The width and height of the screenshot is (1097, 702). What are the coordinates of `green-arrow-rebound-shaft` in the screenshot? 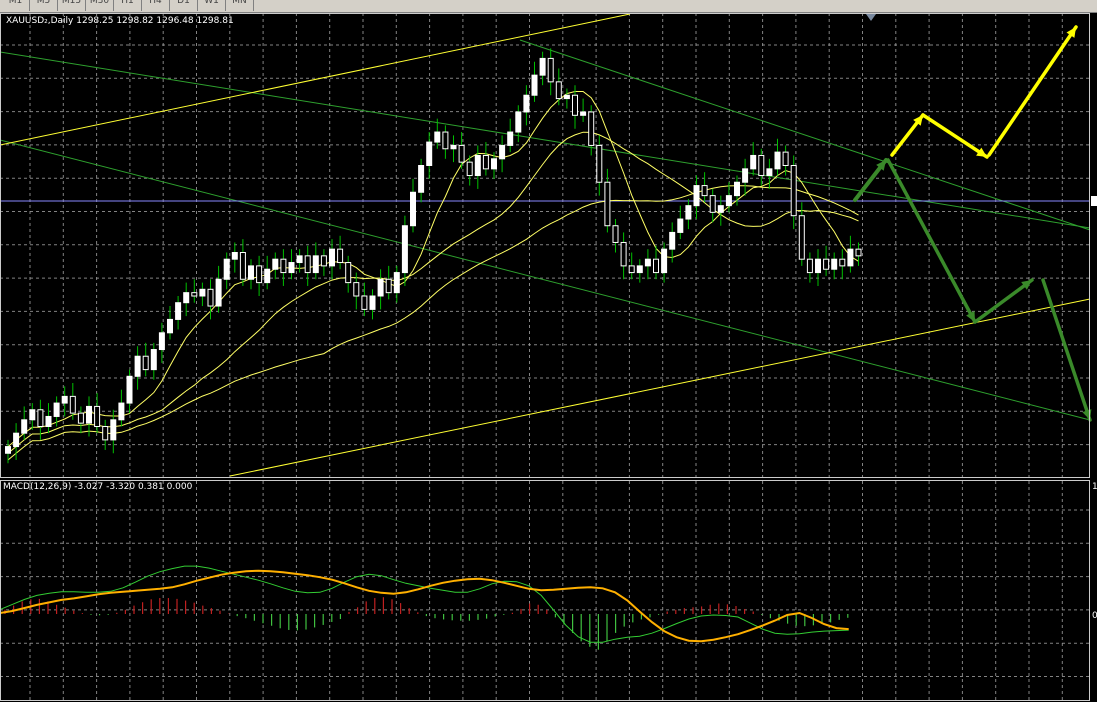 It's located at (1003, 301).